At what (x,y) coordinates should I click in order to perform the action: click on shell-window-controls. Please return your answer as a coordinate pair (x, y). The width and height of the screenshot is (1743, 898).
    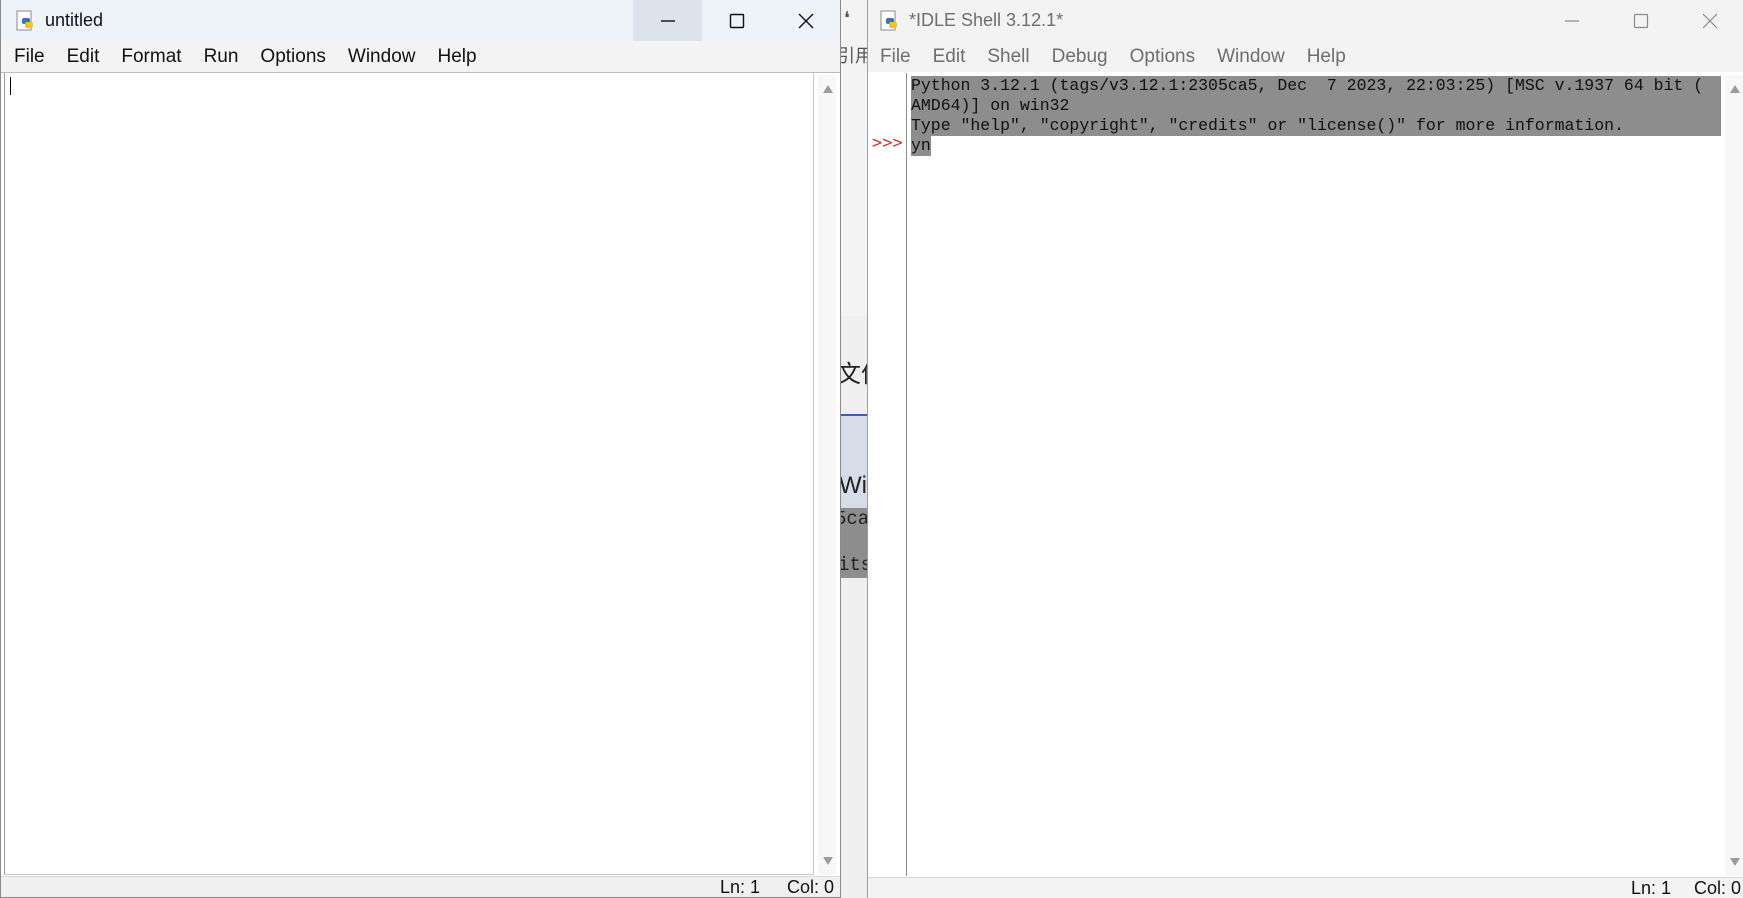
    Looking at the image, I should click on (1640, 20).